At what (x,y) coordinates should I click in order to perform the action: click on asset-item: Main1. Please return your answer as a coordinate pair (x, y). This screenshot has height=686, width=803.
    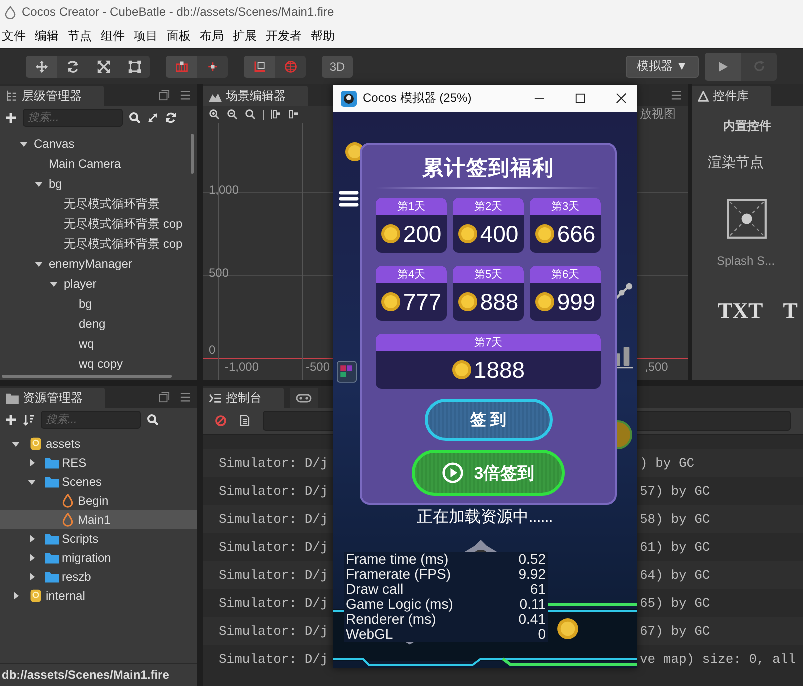
    Looking at the image, I should click on (98, 519).